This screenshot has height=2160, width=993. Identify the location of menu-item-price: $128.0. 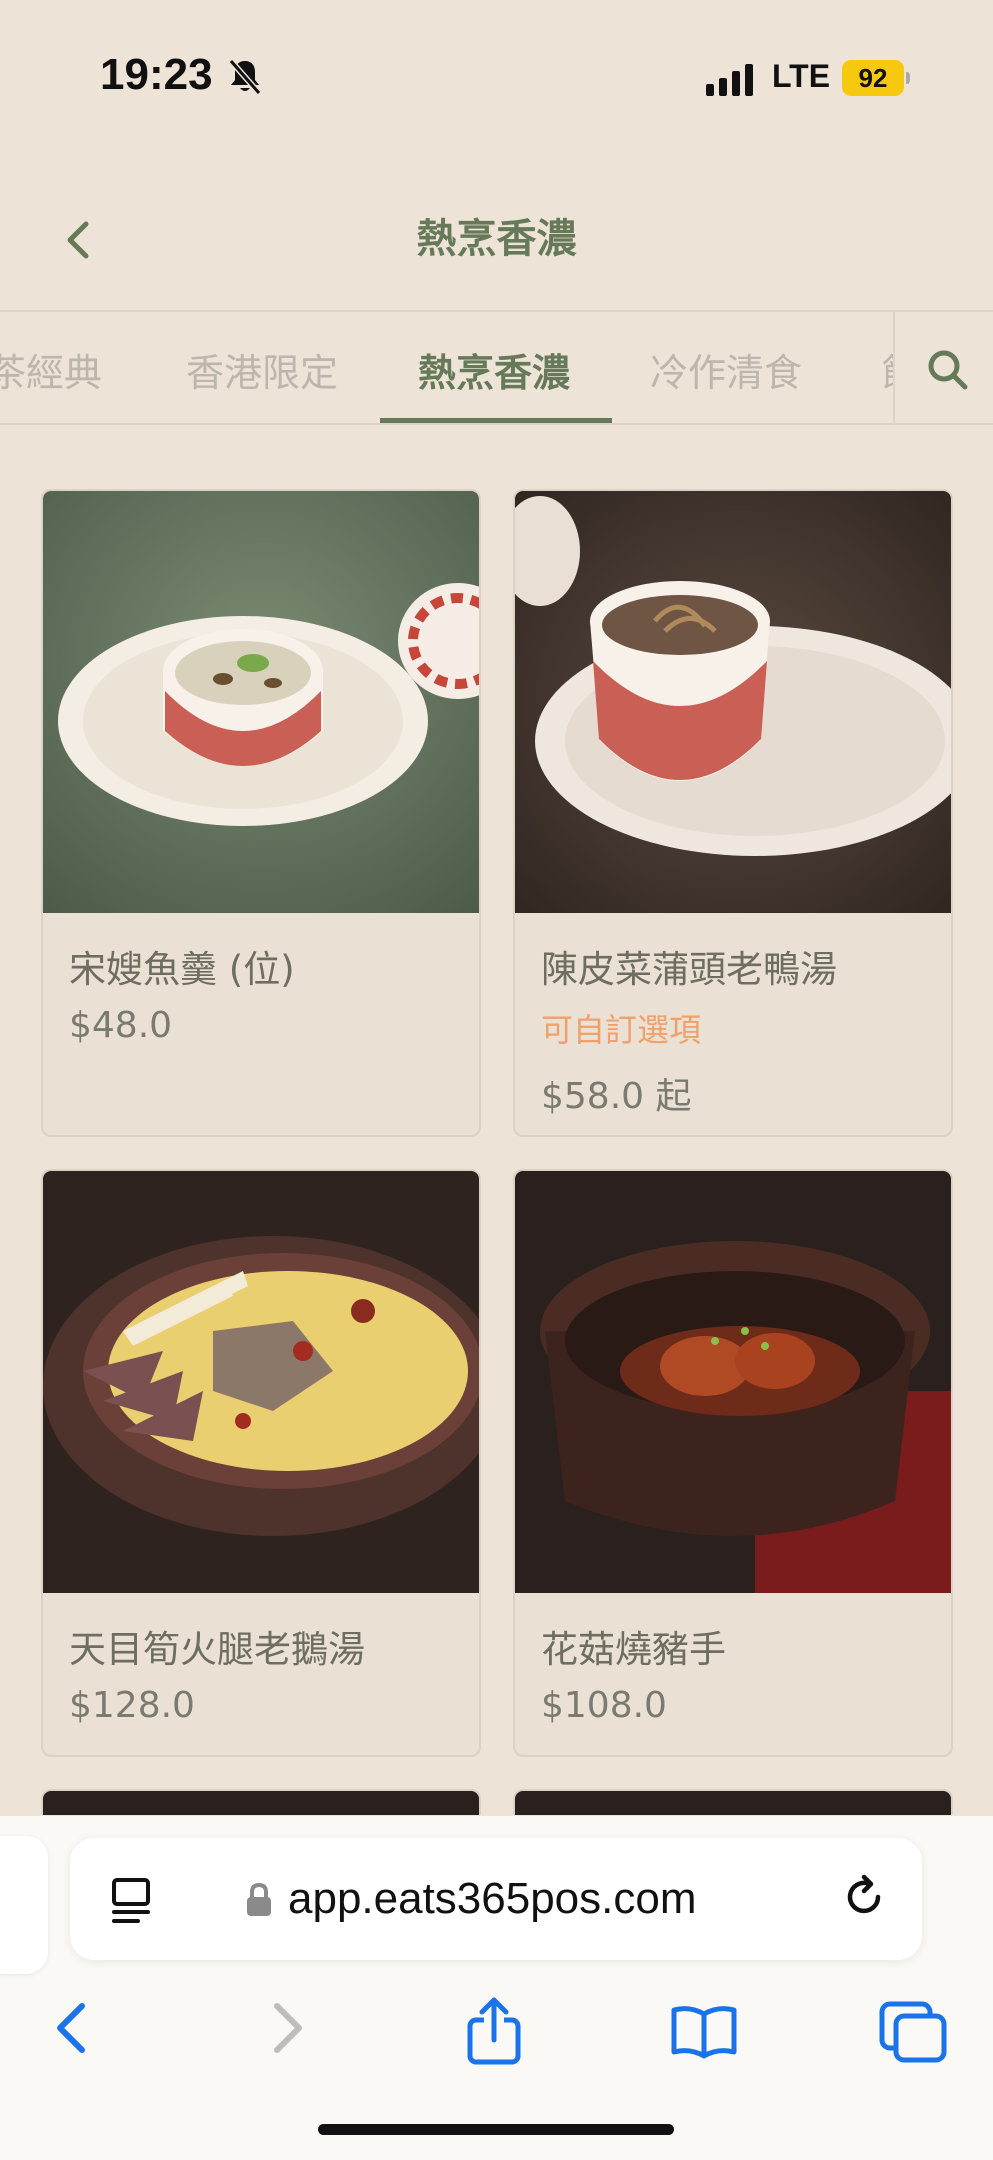
(132, 1705).